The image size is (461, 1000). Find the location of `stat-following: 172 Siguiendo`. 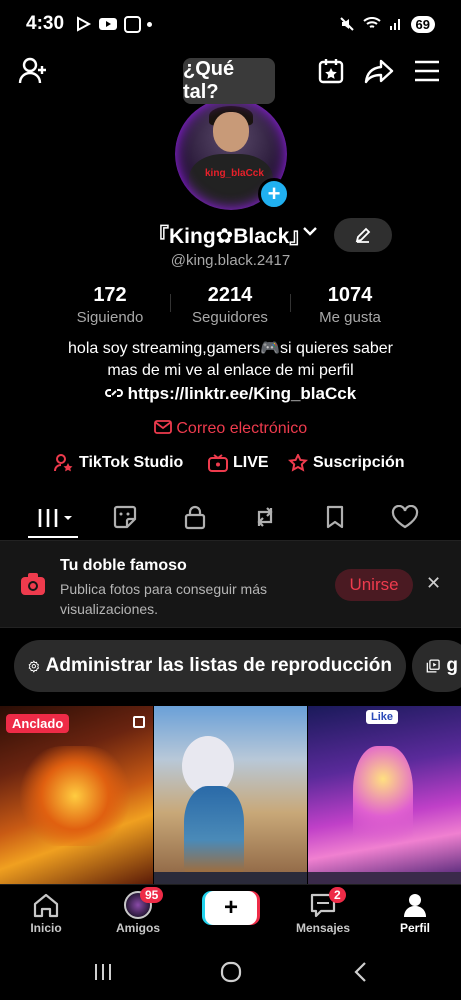

stat-following: 172 Siguiendo is located at coordinates (110, 305).